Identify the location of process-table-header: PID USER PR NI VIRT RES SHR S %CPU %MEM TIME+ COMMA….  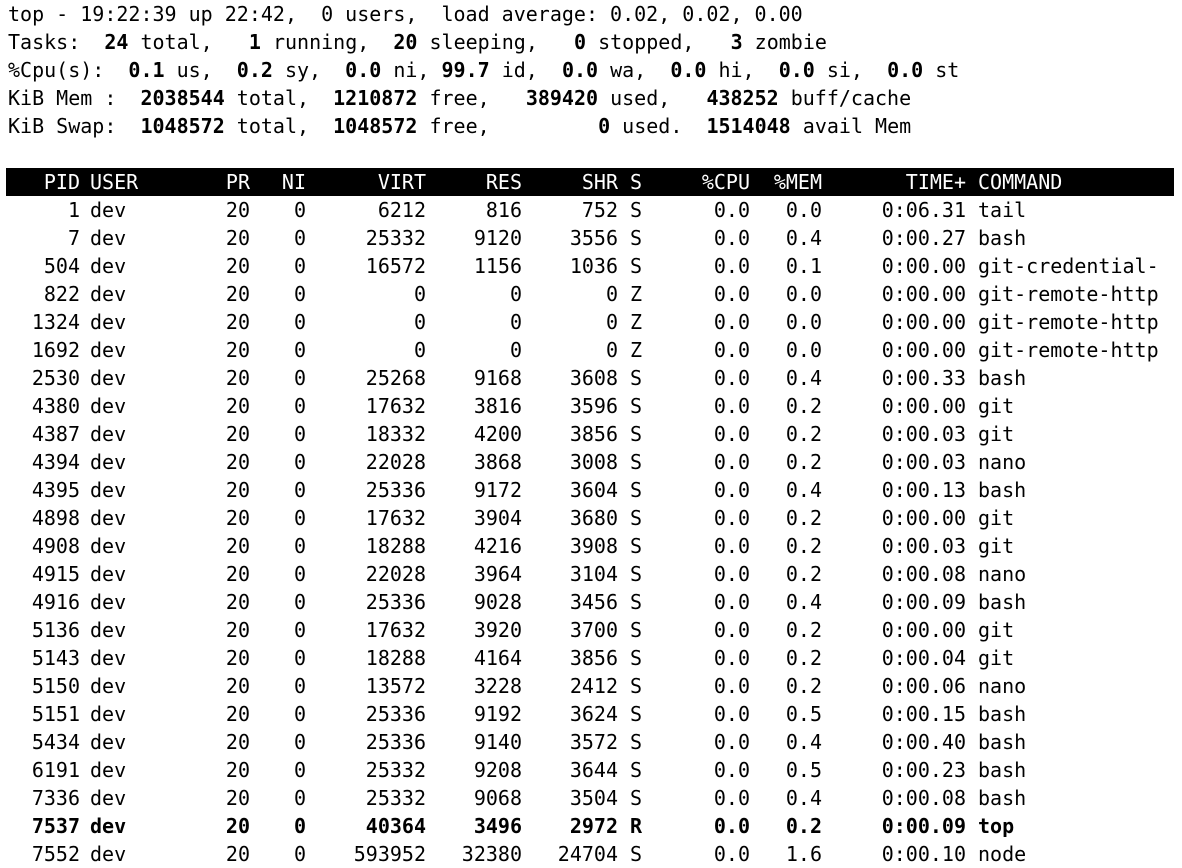
(590, 182).